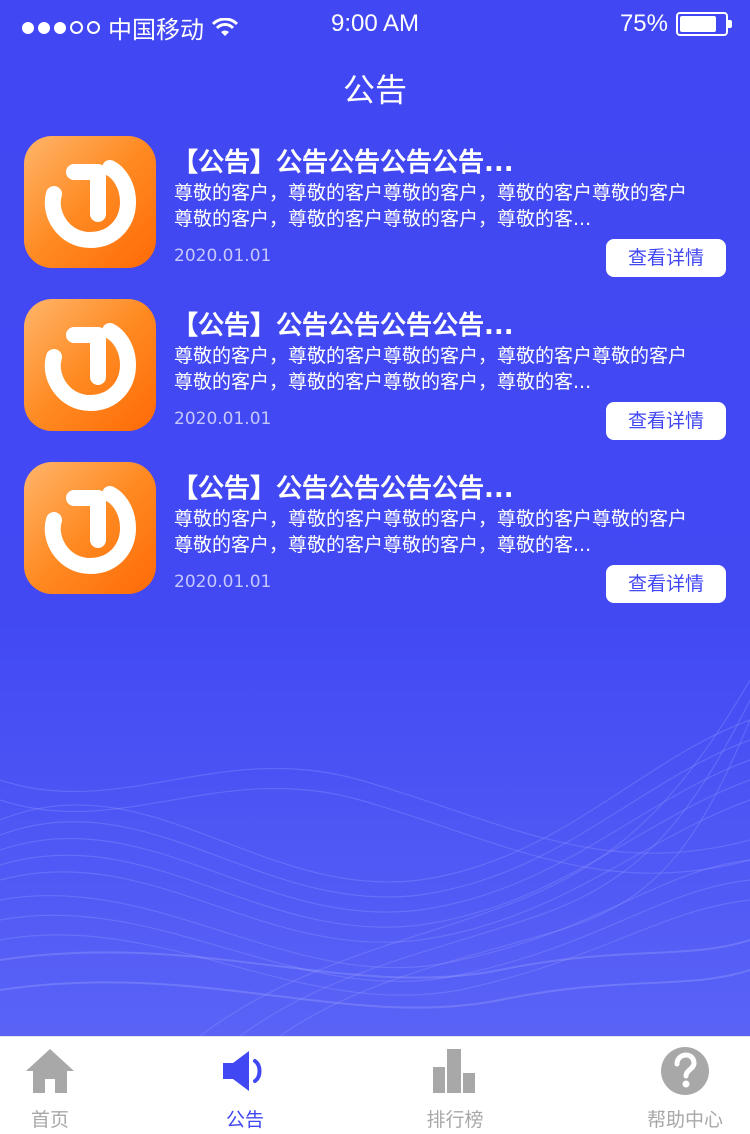 Image resolution: width=750 pixels, height=1134 pixels. Describe the element at coordinates (50, 1071) in the screenshot. I see `home-icon` at that location.